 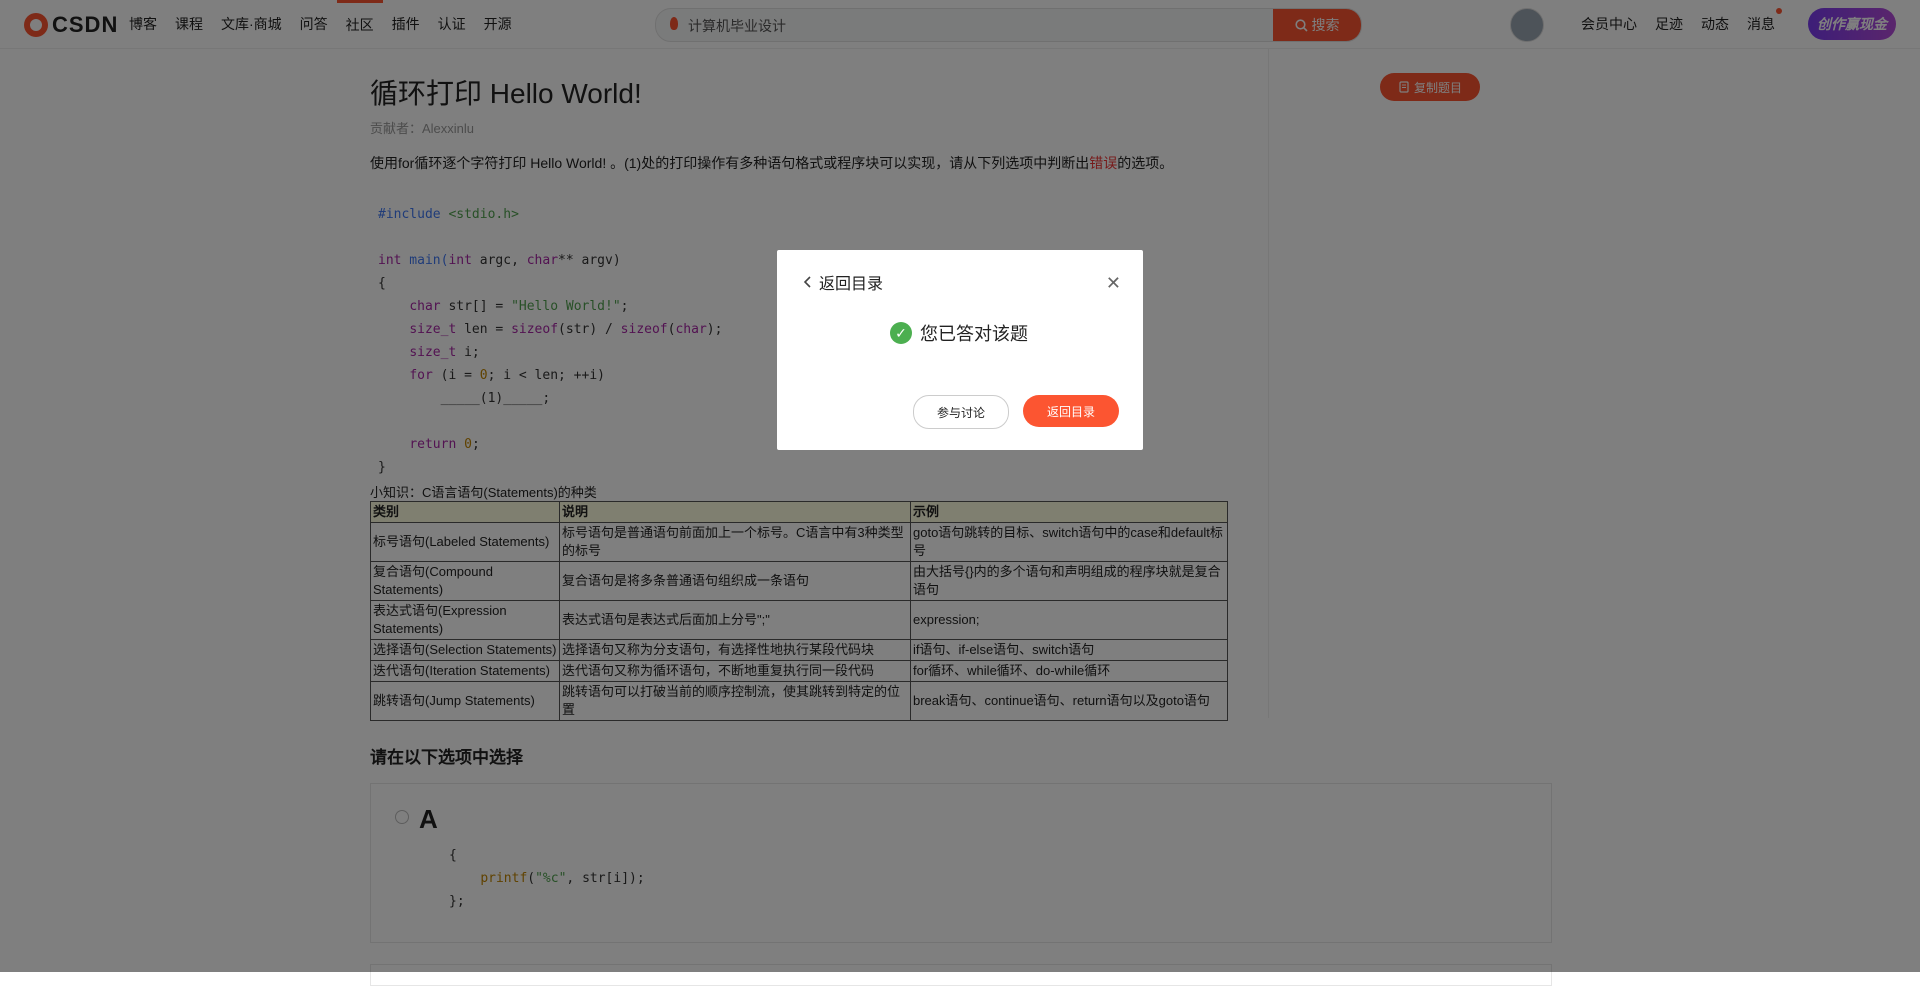 What do you see at coordinates (961, 412) in the screenshot?
I see `join-discussion-button: 参与讨论` at bounding box center [961, 412].